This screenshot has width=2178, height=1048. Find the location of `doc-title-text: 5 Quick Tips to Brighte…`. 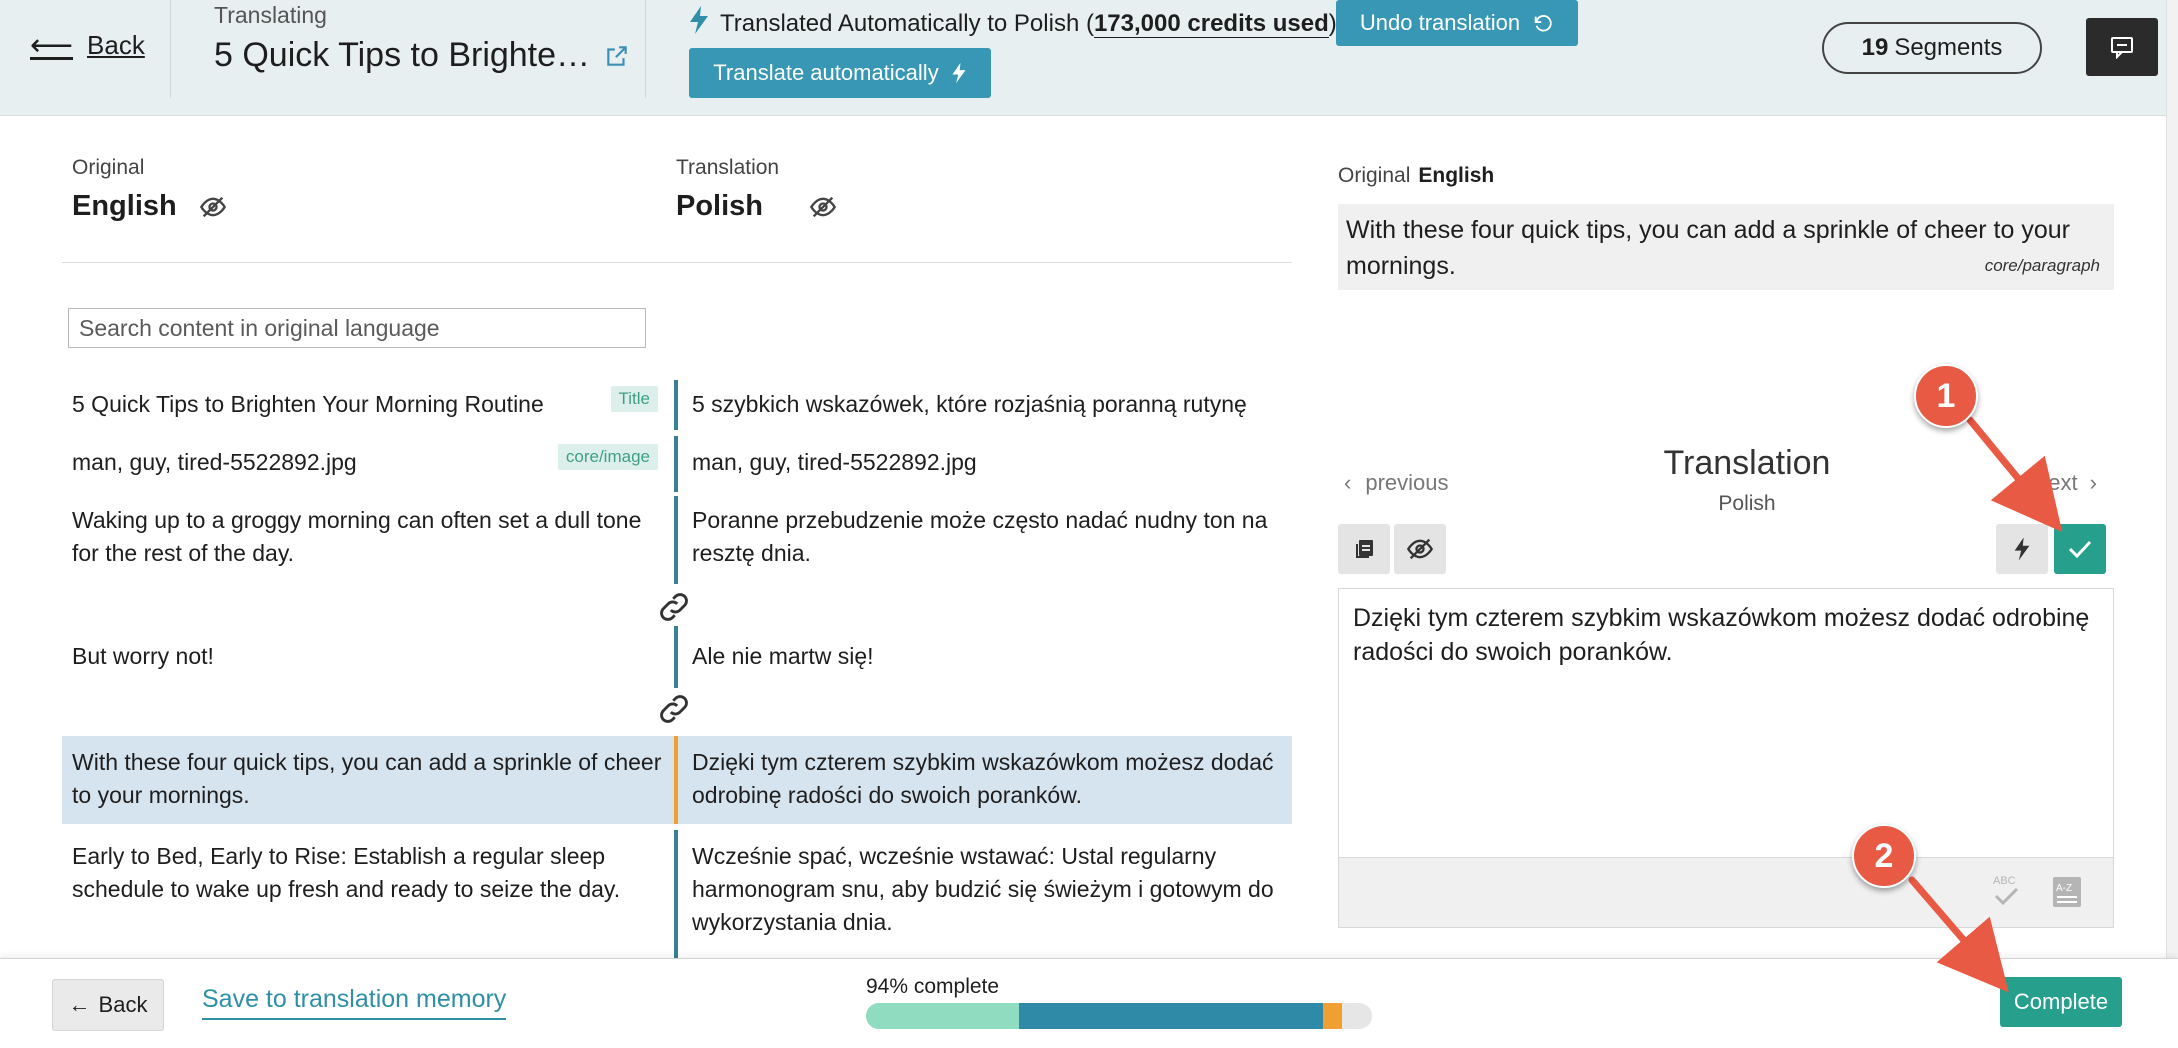

doc-title-text: 5 Quick Tips to Brighte… is located at coordinates (402, 55).